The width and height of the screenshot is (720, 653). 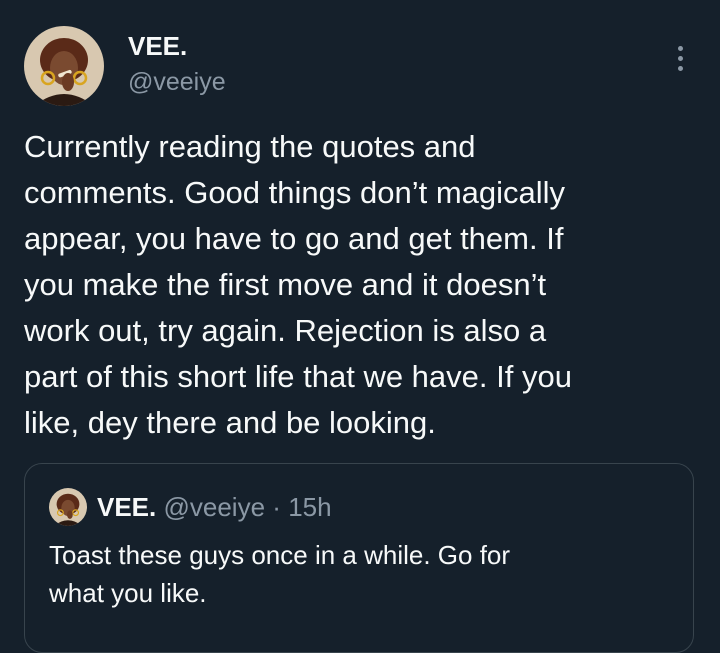 I want to click on quoted-author-display-name: VEE., so click(x=126, y=507).